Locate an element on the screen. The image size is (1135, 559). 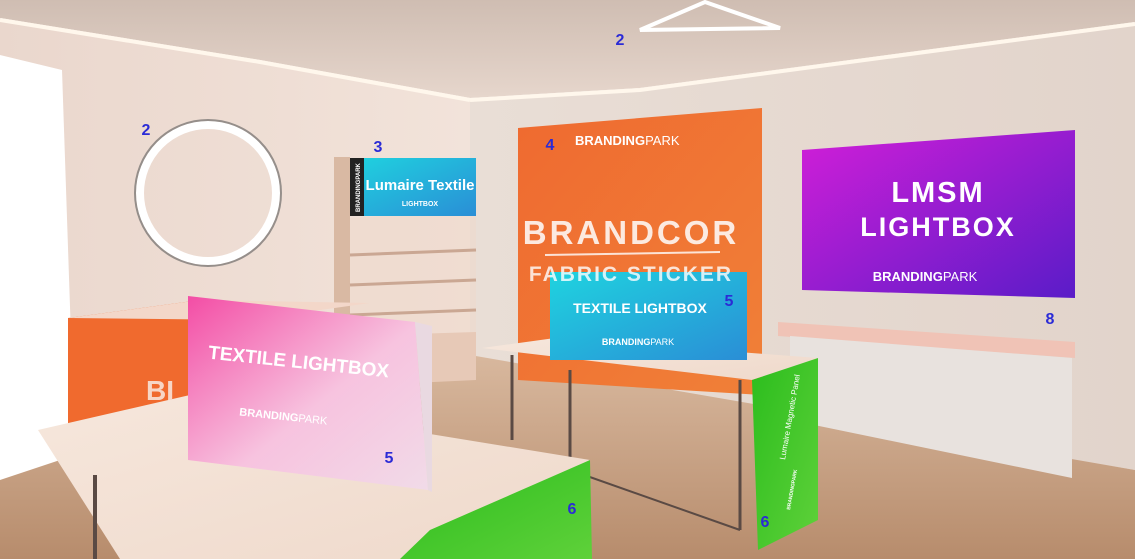
backdrop-brand-bold: BRANDING is located at coordinates (610, 140).